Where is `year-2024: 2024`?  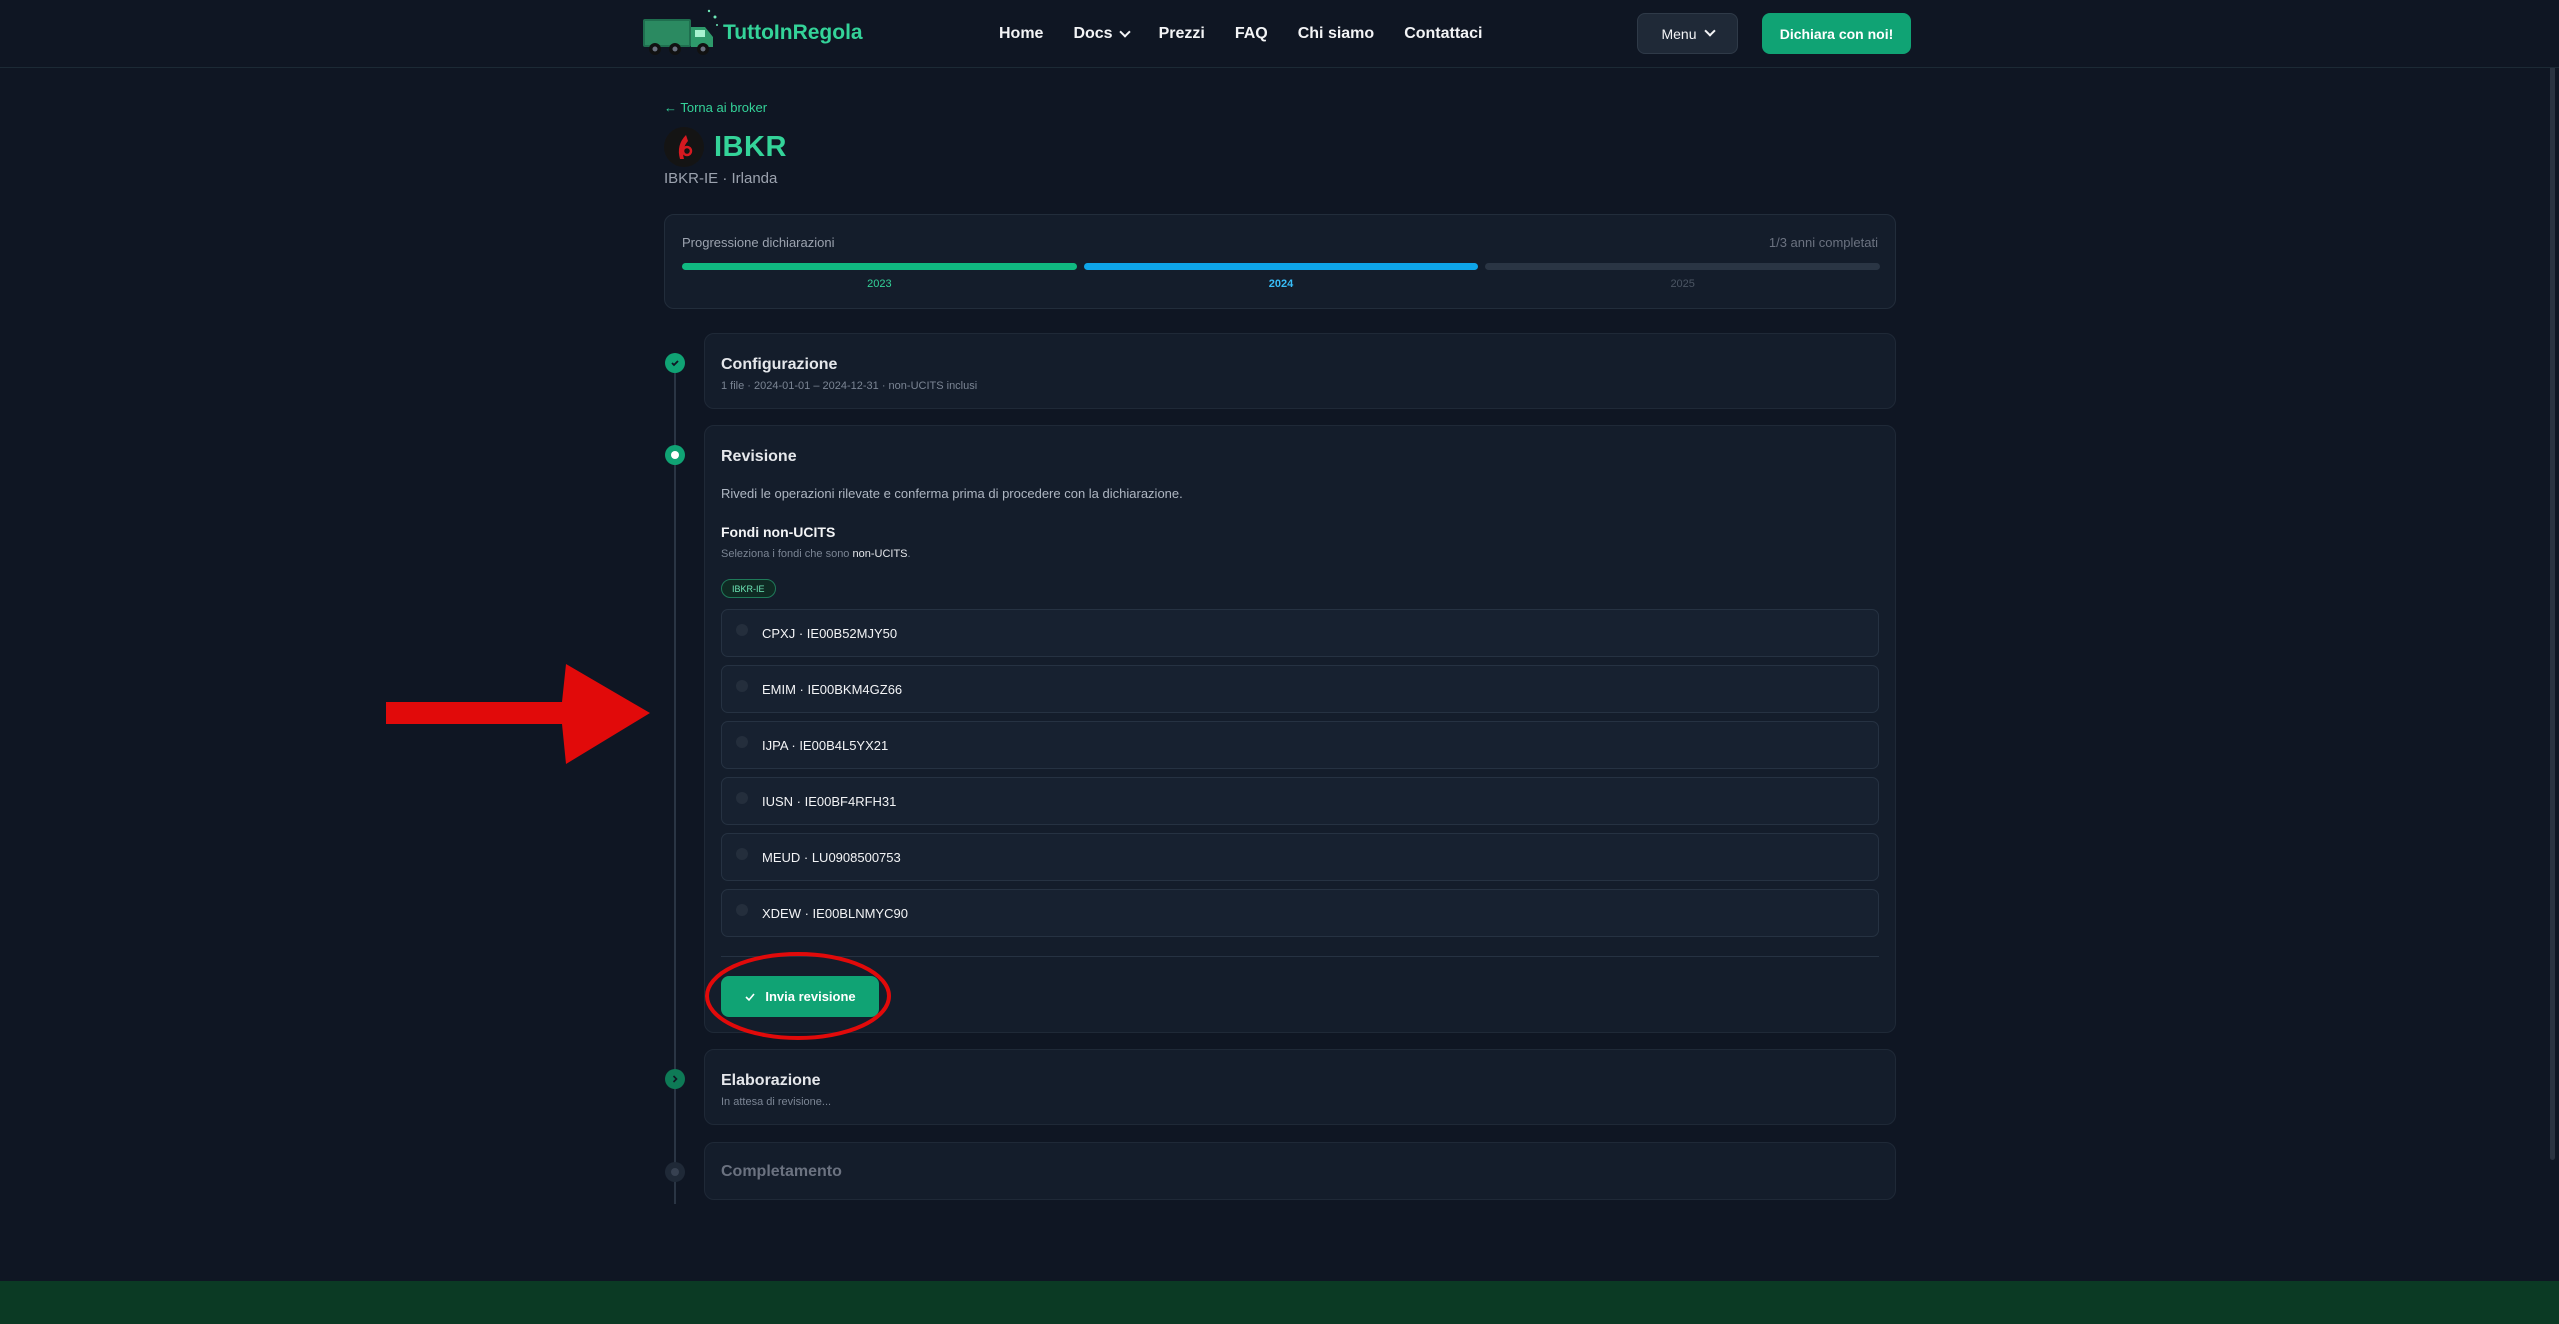
year-2024: 2024 is located at coordinates (1281, 276).